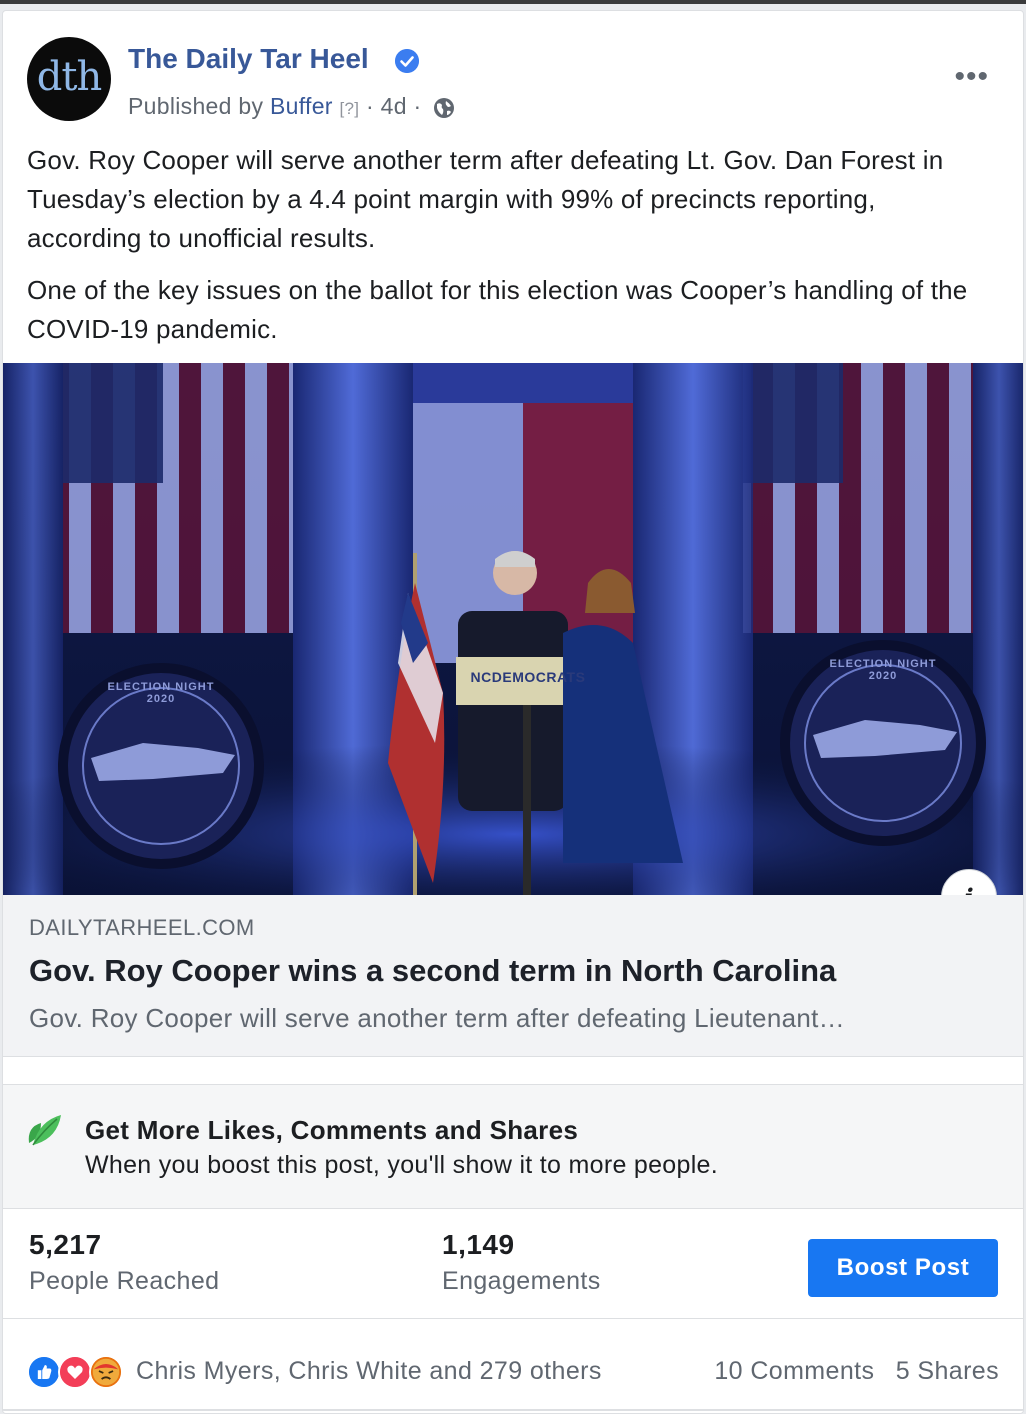 The width and height of the screenshot is (1026, 1414). Describe the element at coordinates (44, 1372) in the screenshot. I see `like-icon` at that location.